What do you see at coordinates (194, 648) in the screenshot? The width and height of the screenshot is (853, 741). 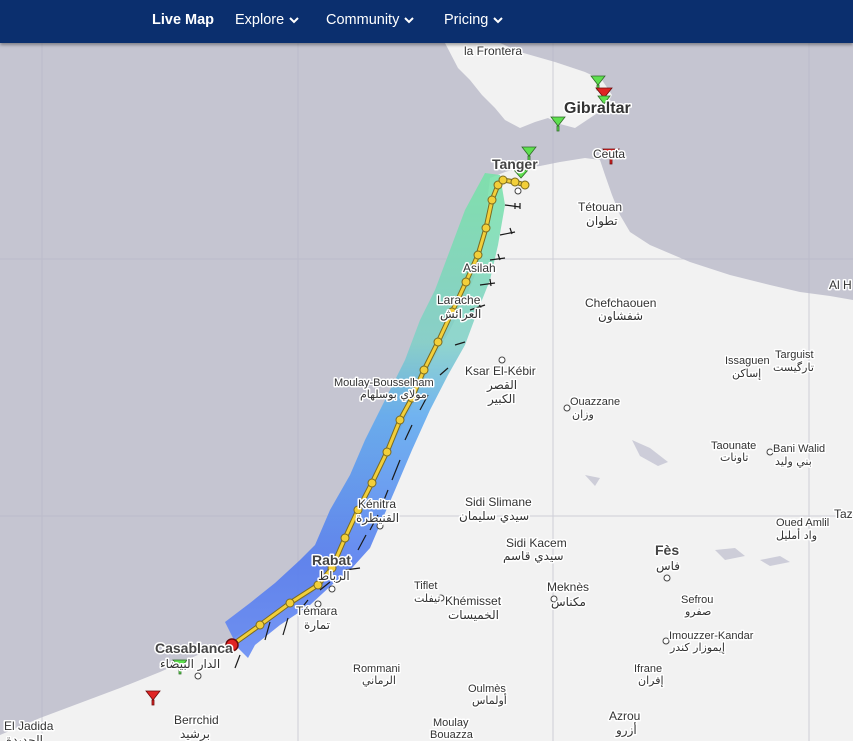 I see `place-label: Casablanca` at bounding box center [194, 648].